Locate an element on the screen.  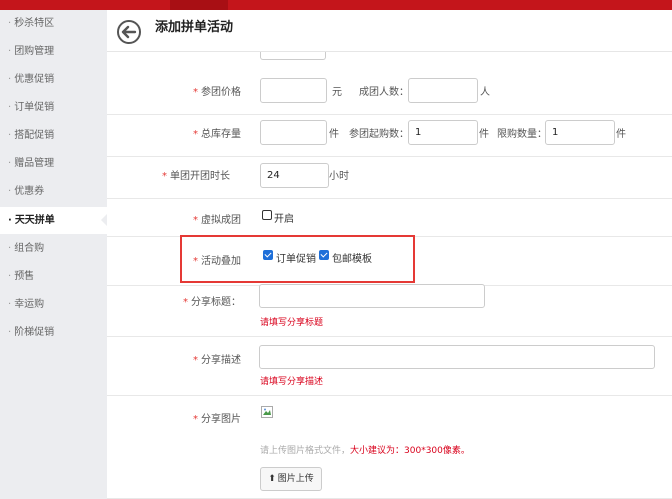
sidebar-item-daily-group: · 天天拼单 is located at coordinates (53, 220).